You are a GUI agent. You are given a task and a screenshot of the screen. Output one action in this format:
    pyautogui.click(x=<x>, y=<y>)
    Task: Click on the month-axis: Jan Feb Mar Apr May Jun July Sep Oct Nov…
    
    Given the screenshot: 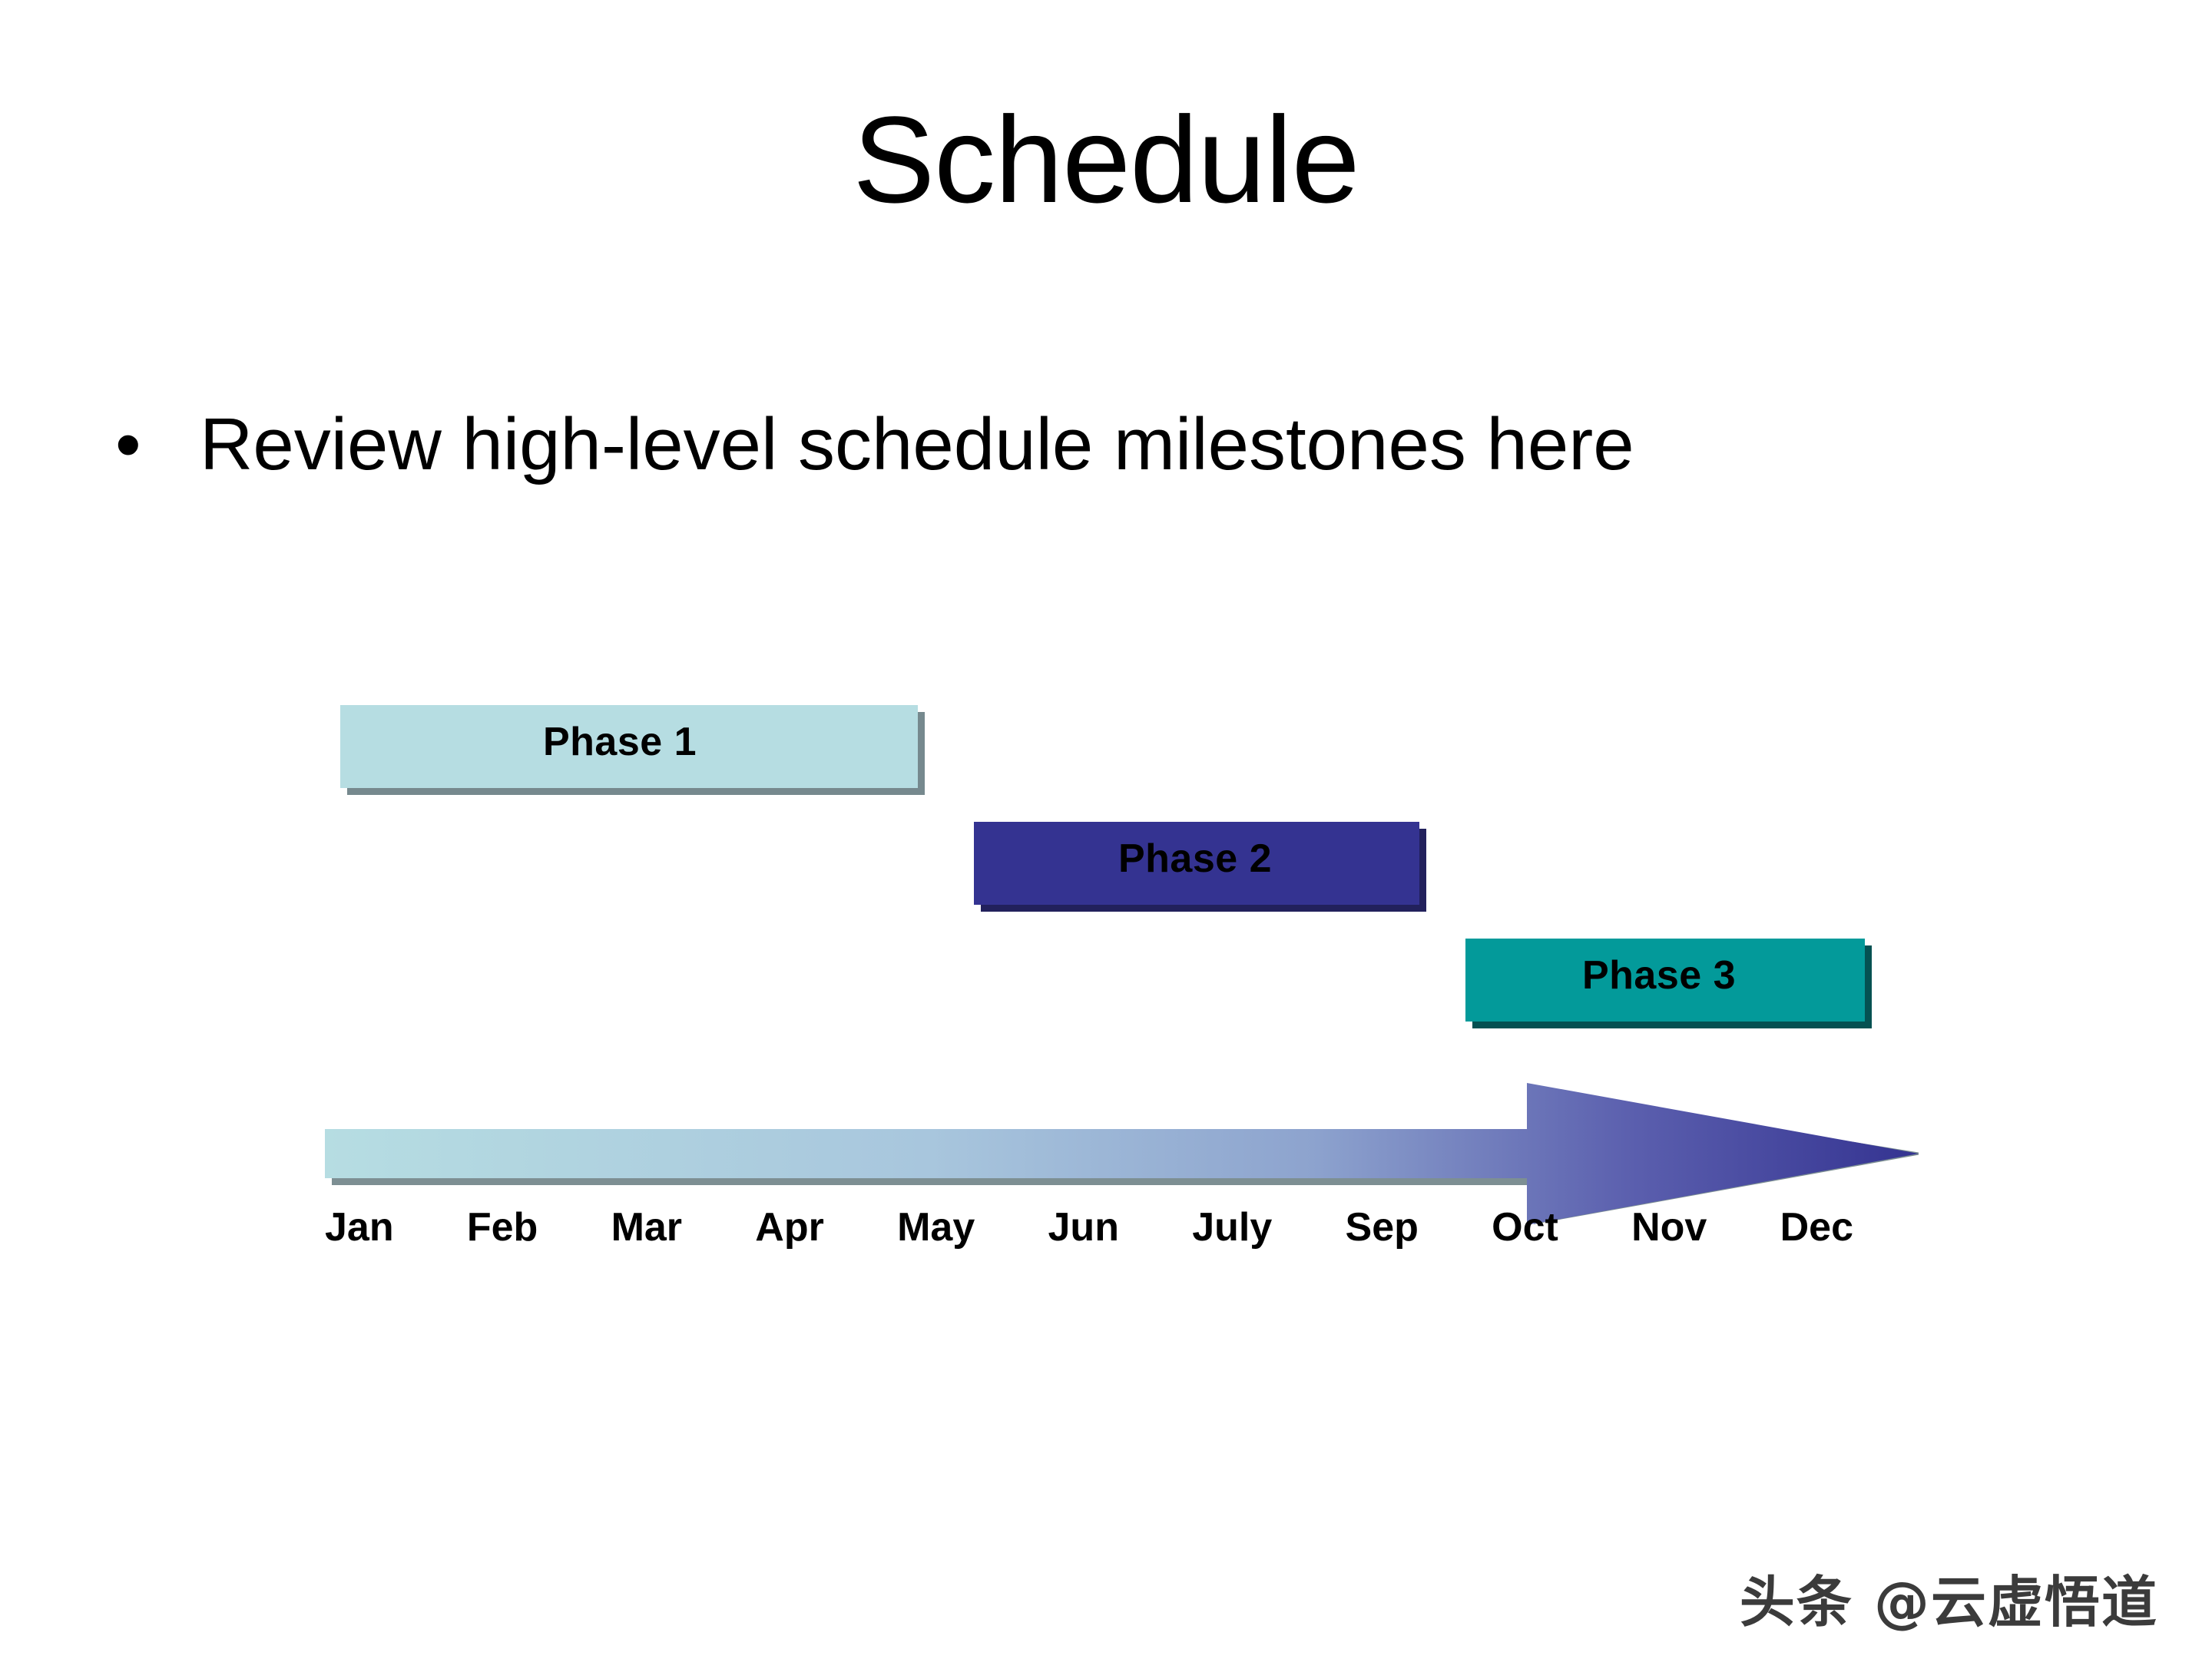 What is the action you would take?
    pyautogui.click(x=1089, y=1234)
    